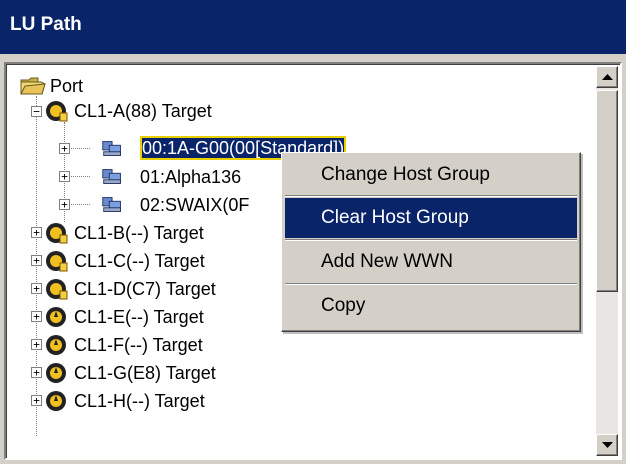  What do you see at coordinates (191, 177) in the screenshot?
I see `tree-item-label: 01:Alpha136` at bounding box center [191, 177].